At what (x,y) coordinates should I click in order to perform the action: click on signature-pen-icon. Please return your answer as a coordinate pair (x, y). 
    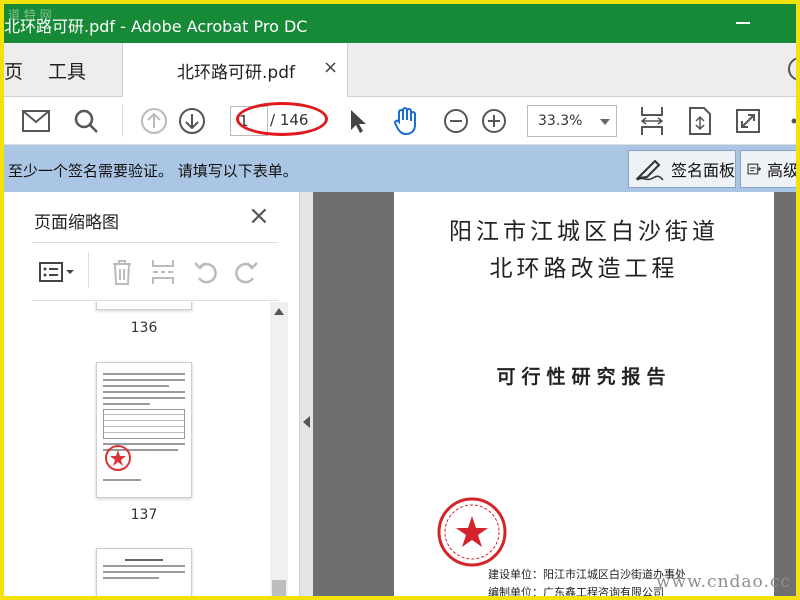
    Looking at the image, I should click on (649, 170).